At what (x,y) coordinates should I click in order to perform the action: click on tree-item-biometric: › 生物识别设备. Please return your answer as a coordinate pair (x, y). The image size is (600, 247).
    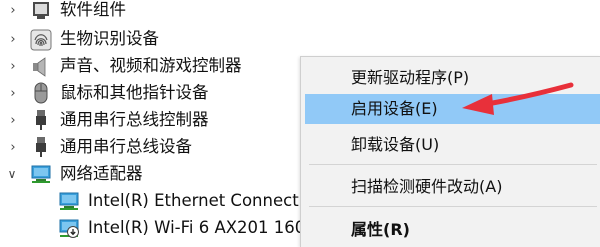
    Looking at the image, I should click on (150, 40).